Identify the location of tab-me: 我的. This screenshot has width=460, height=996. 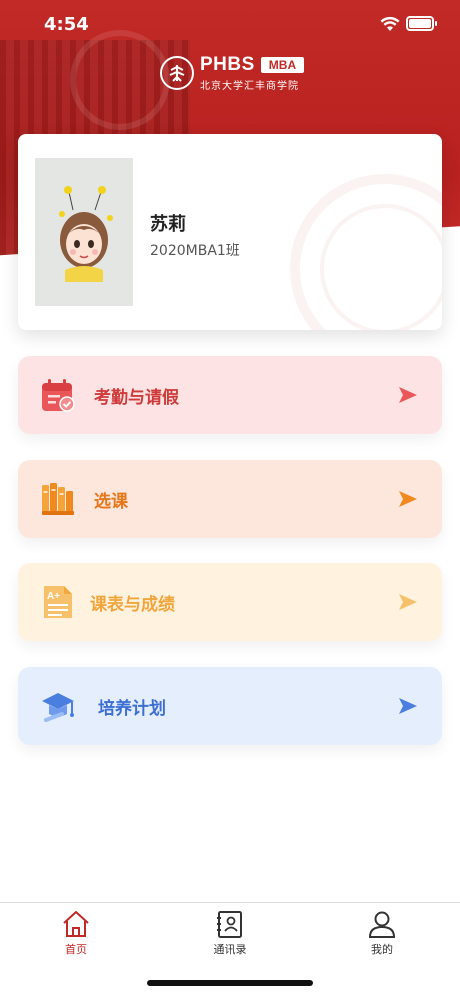
(382, 933).